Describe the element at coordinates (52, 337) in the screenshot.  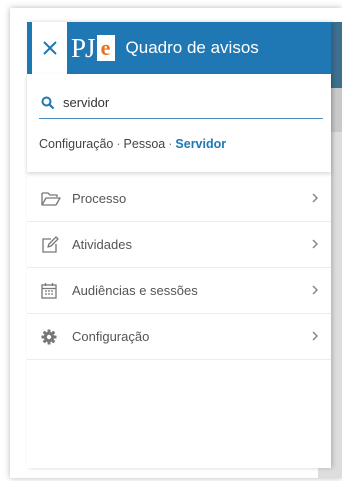
I see `gear-icon` at that location.